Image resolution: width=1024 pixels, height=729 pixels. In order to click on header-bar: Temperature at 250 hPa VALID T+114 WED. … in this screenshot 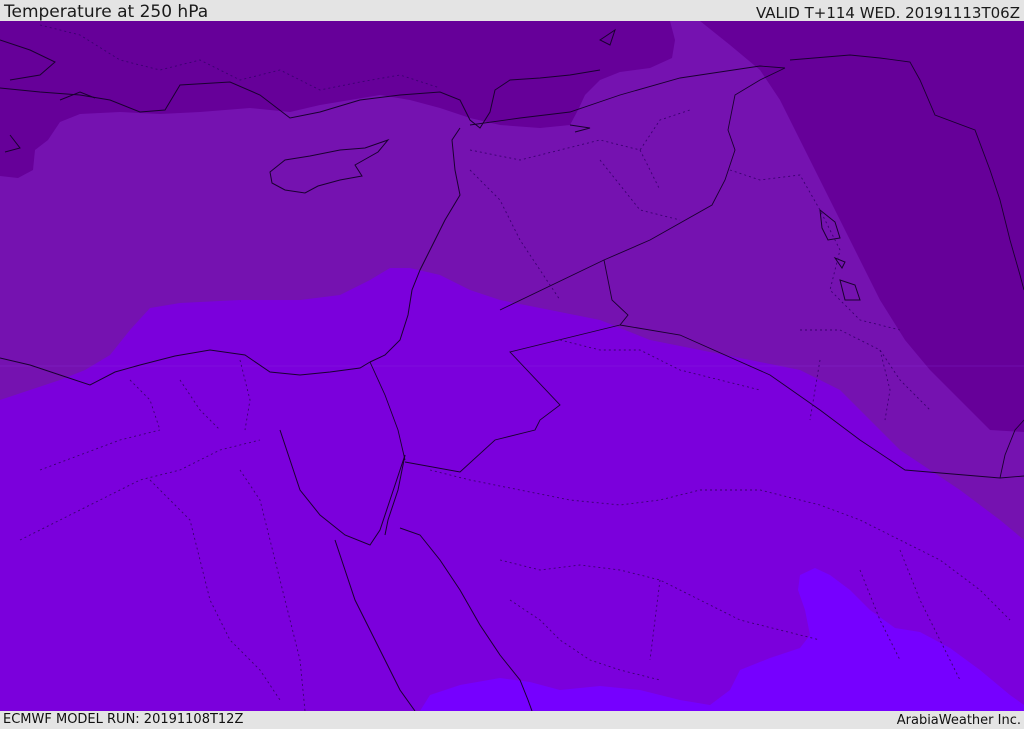, I will do `click(512, 10)`.